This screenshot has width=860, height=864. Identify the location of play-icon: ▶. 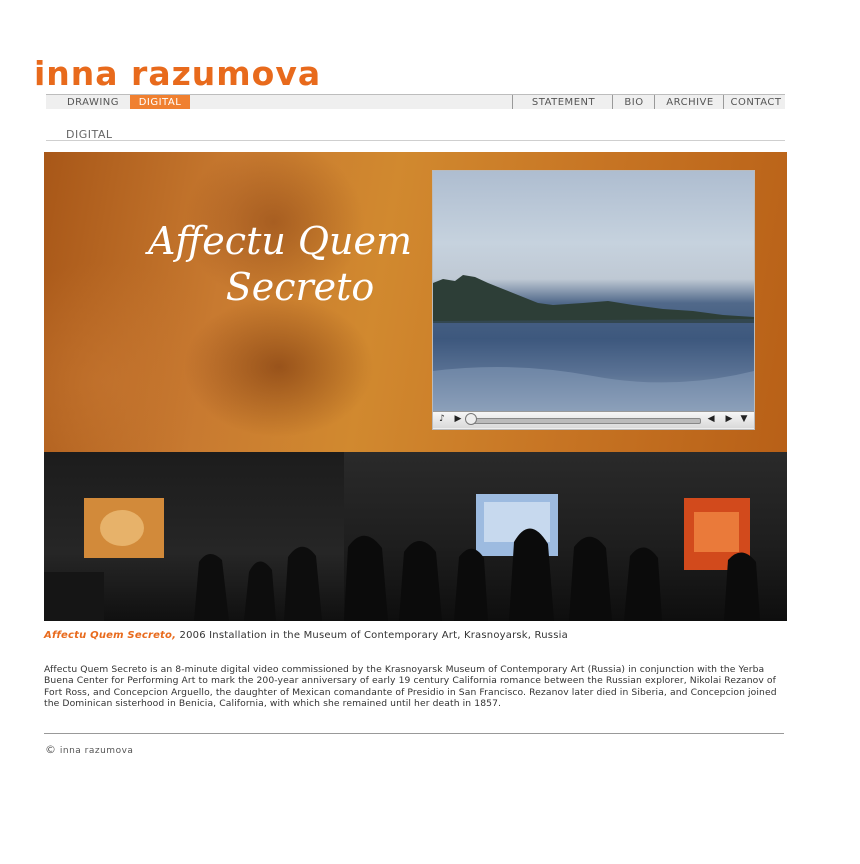
(458, 419).